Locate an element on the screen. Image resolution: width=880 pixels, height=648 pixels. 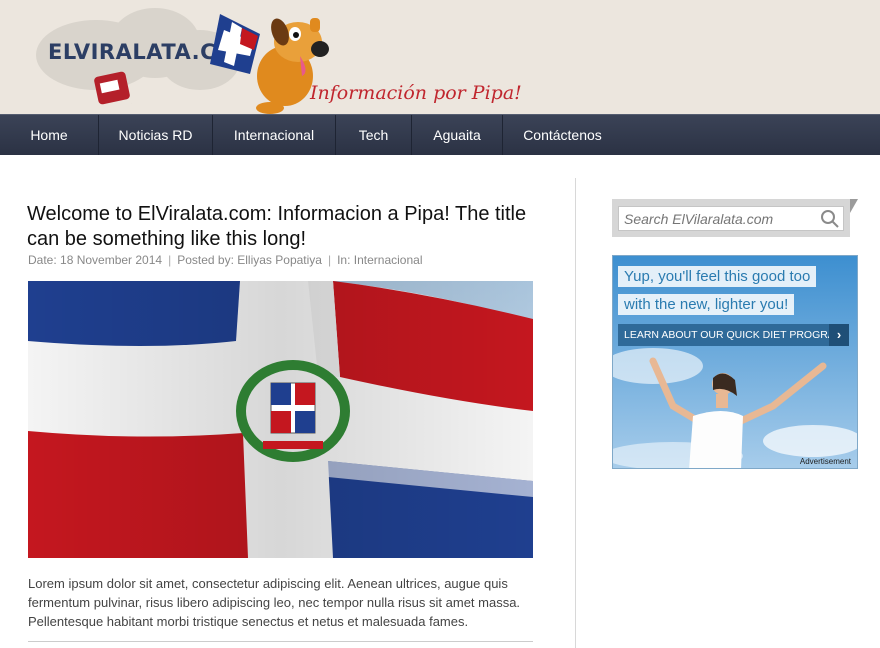
ad-headline-1: Yup, you'll feel this good too is located at coordinates (717, 276).